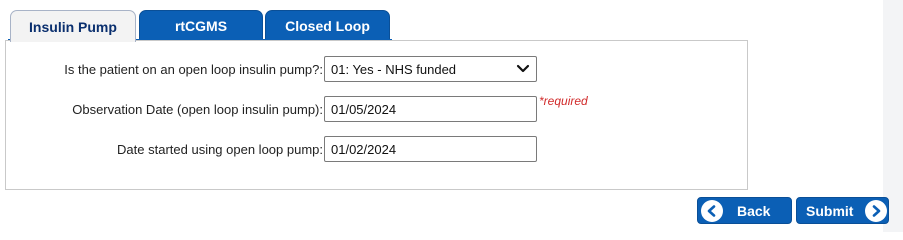 The height and width of the screenshot is (240, 903). I want to click on date-started-input: 01/02/2024, so click(430, 149).